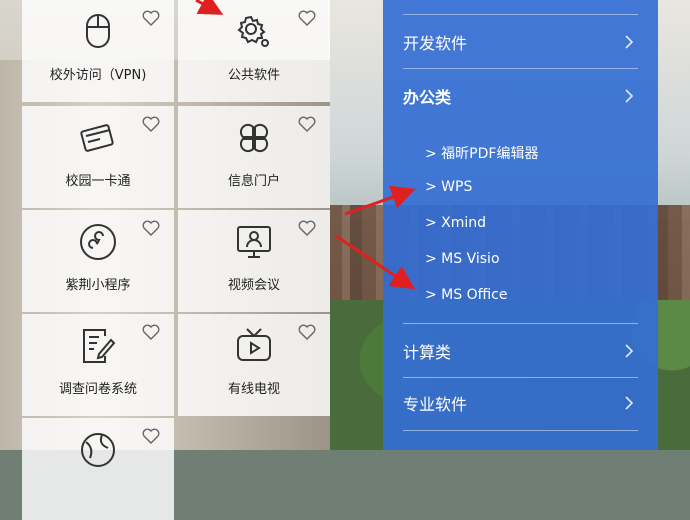  I want to click on tile-label: 视频会议, so click(253, 285).